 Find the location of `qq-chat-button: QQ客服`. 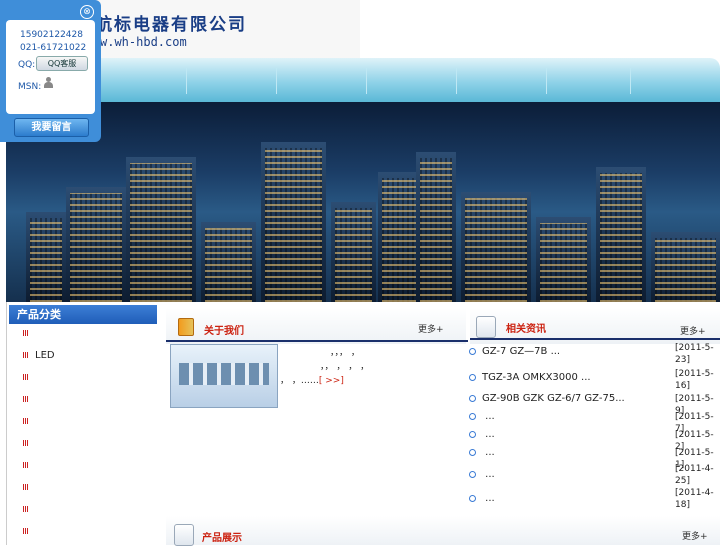

qq-chat-button: QQ客服 is located at coordinates (62, 63).